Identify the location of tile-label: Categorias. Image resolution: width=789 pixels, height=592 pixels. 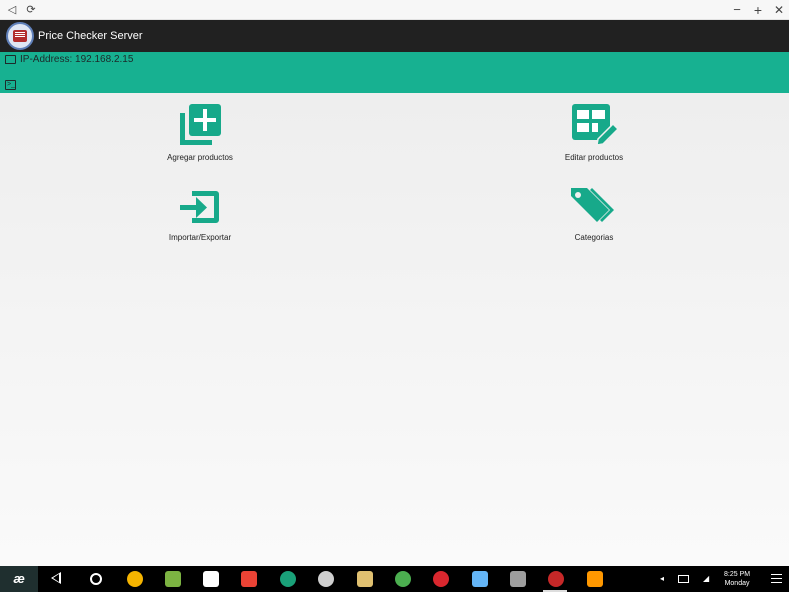
(594, 237).